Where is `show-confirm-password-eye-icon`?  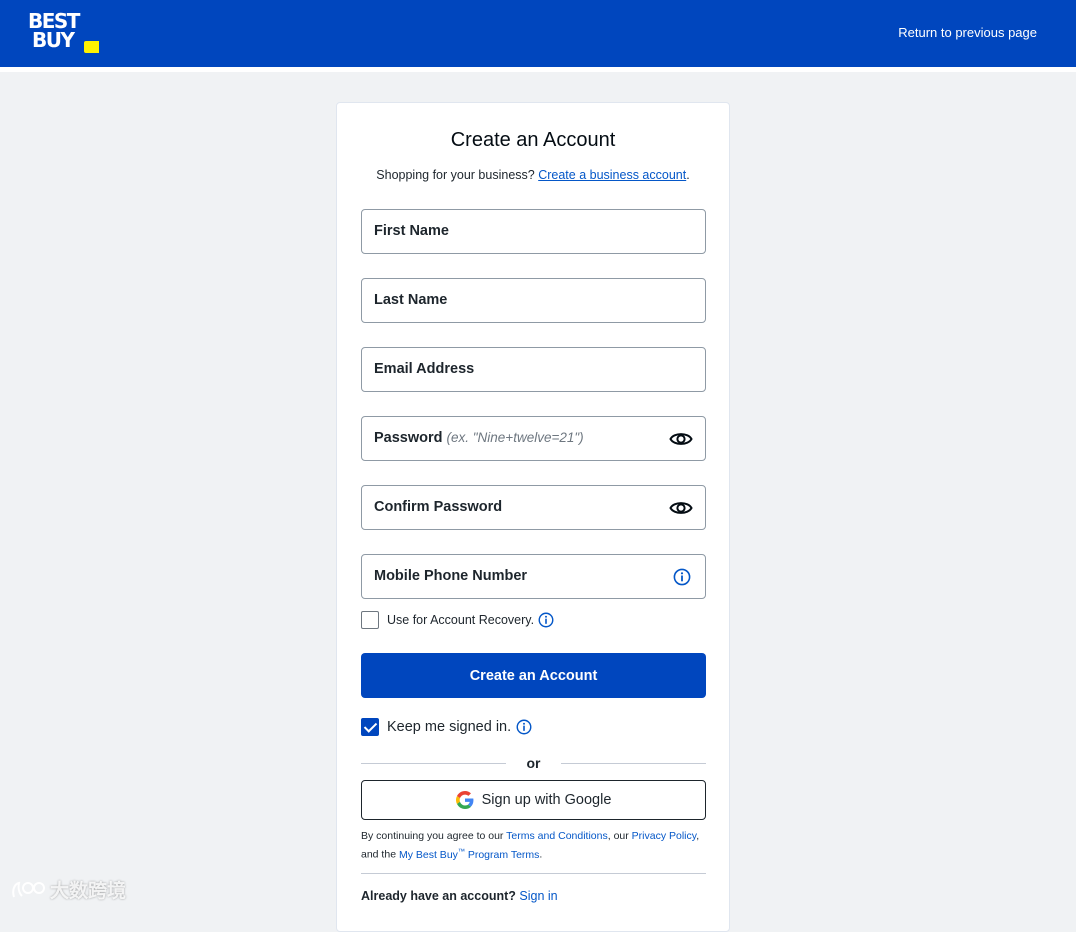
show-confirm-password-eye-icon is located at coordinates (681, 508).